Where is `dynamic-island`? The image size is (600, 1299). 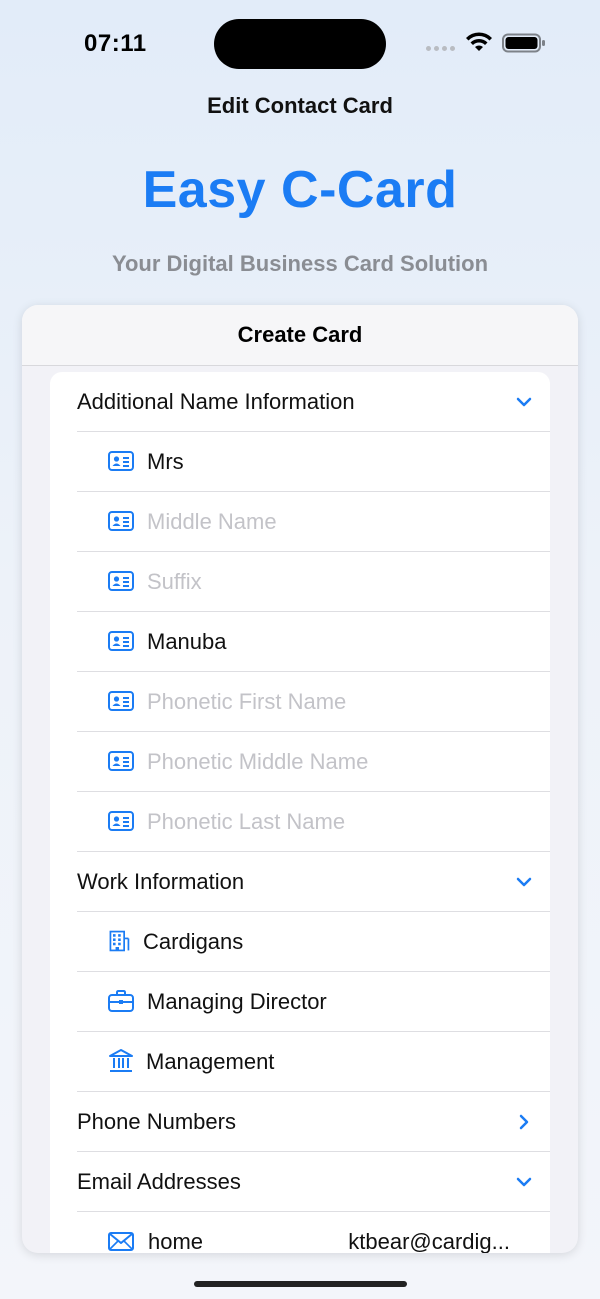 dynamic-island is located at coordinates (300, 44).